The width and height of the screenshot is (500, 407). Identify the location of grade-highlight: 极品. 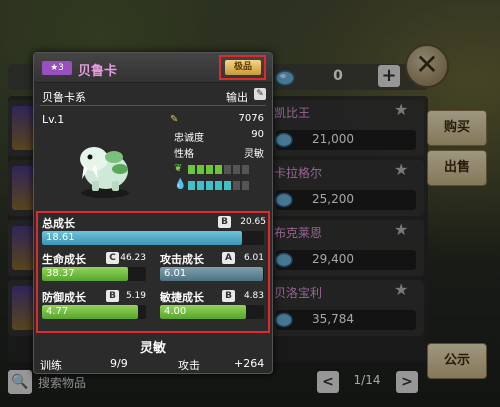
(242, 67).